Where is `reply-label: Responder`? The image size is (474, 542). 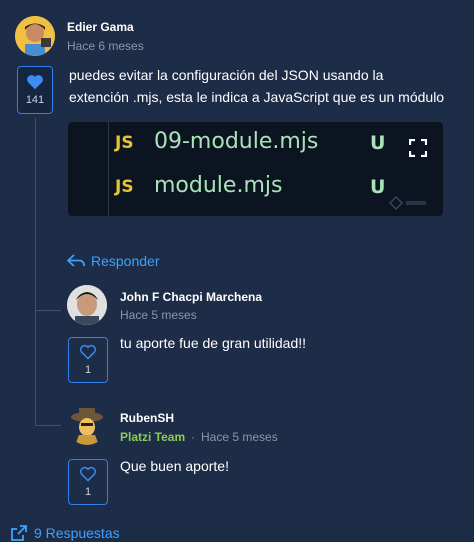
reply-label: Responder is located at coordinates (125, 261).